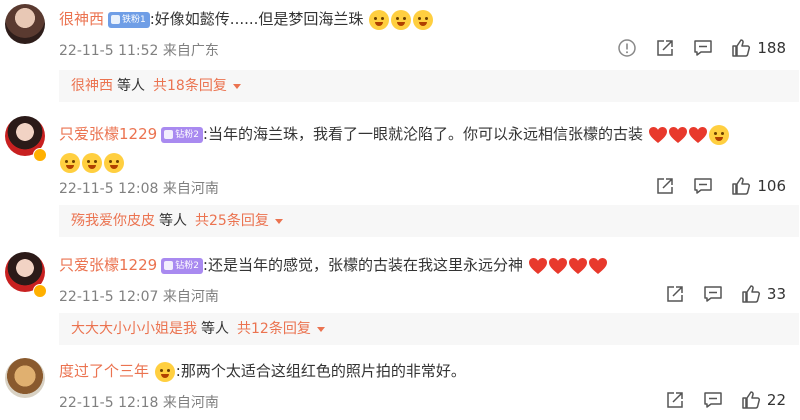  I want to click on timestamp: 22-11-5 12:08, so click(109, 189).